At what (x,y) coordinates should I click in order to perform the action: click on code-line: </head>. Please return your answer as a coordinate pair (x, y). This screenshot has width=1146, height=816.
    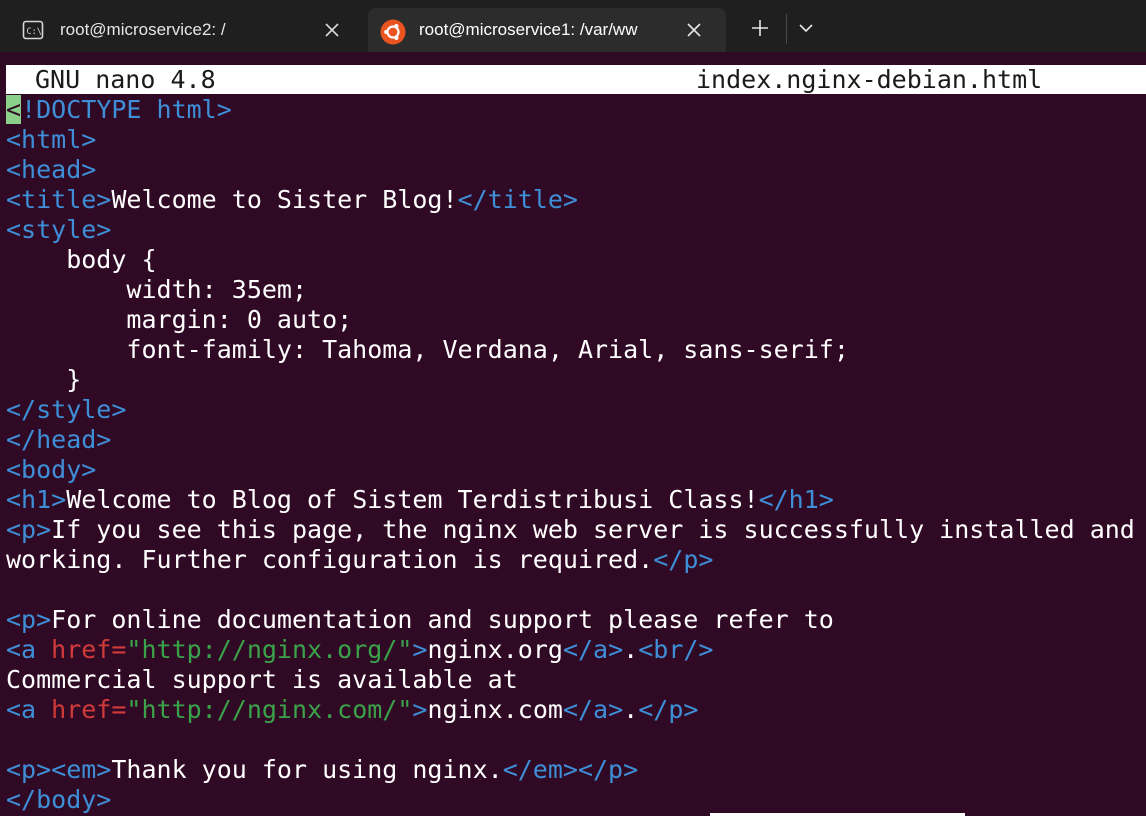
    Looking at the image, I should click on (576, 440).